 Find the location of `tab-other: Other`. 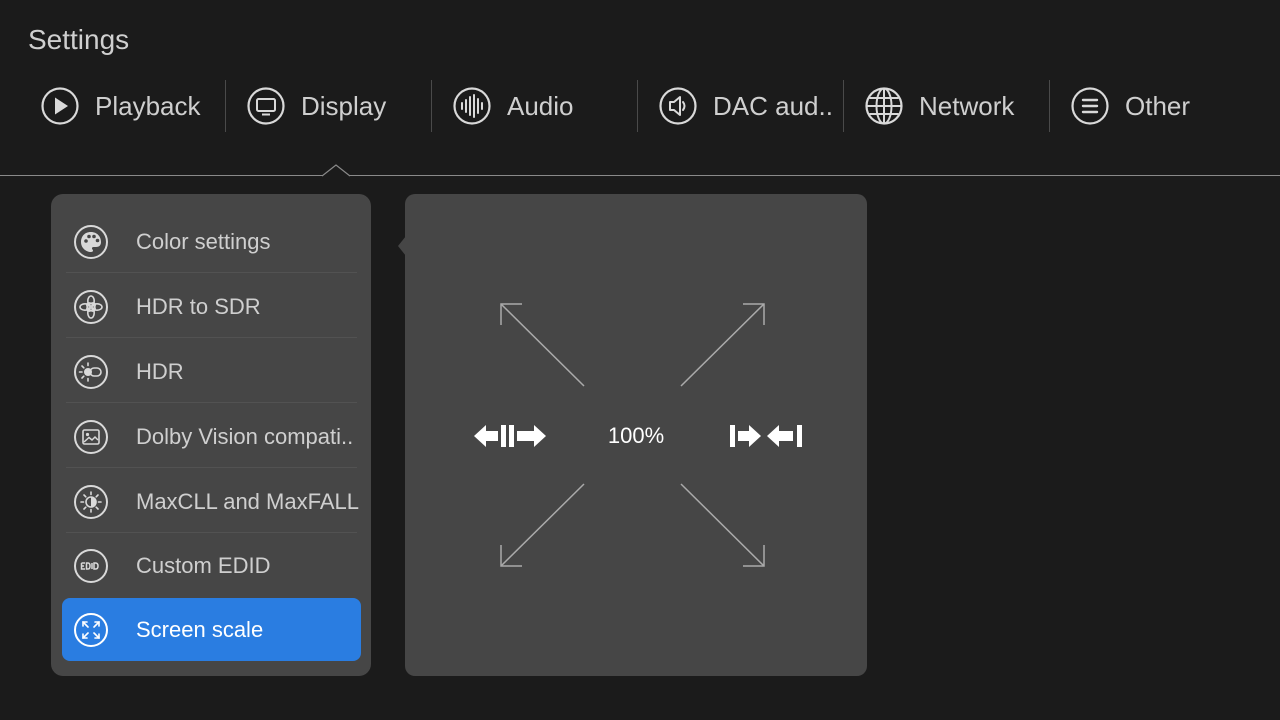

tab-other: Other is located at coordinates (1157, 106).